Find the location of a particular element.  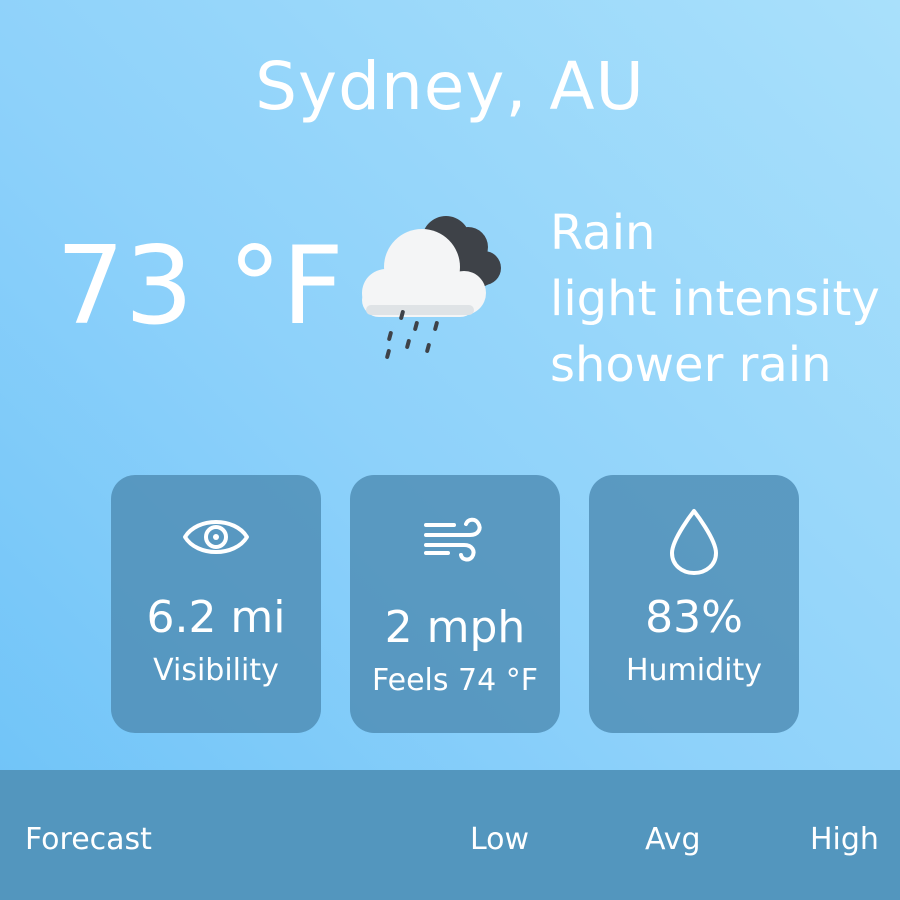

wind-card: 2 mph Feels 74 °F is located at coordinates (455, 604).